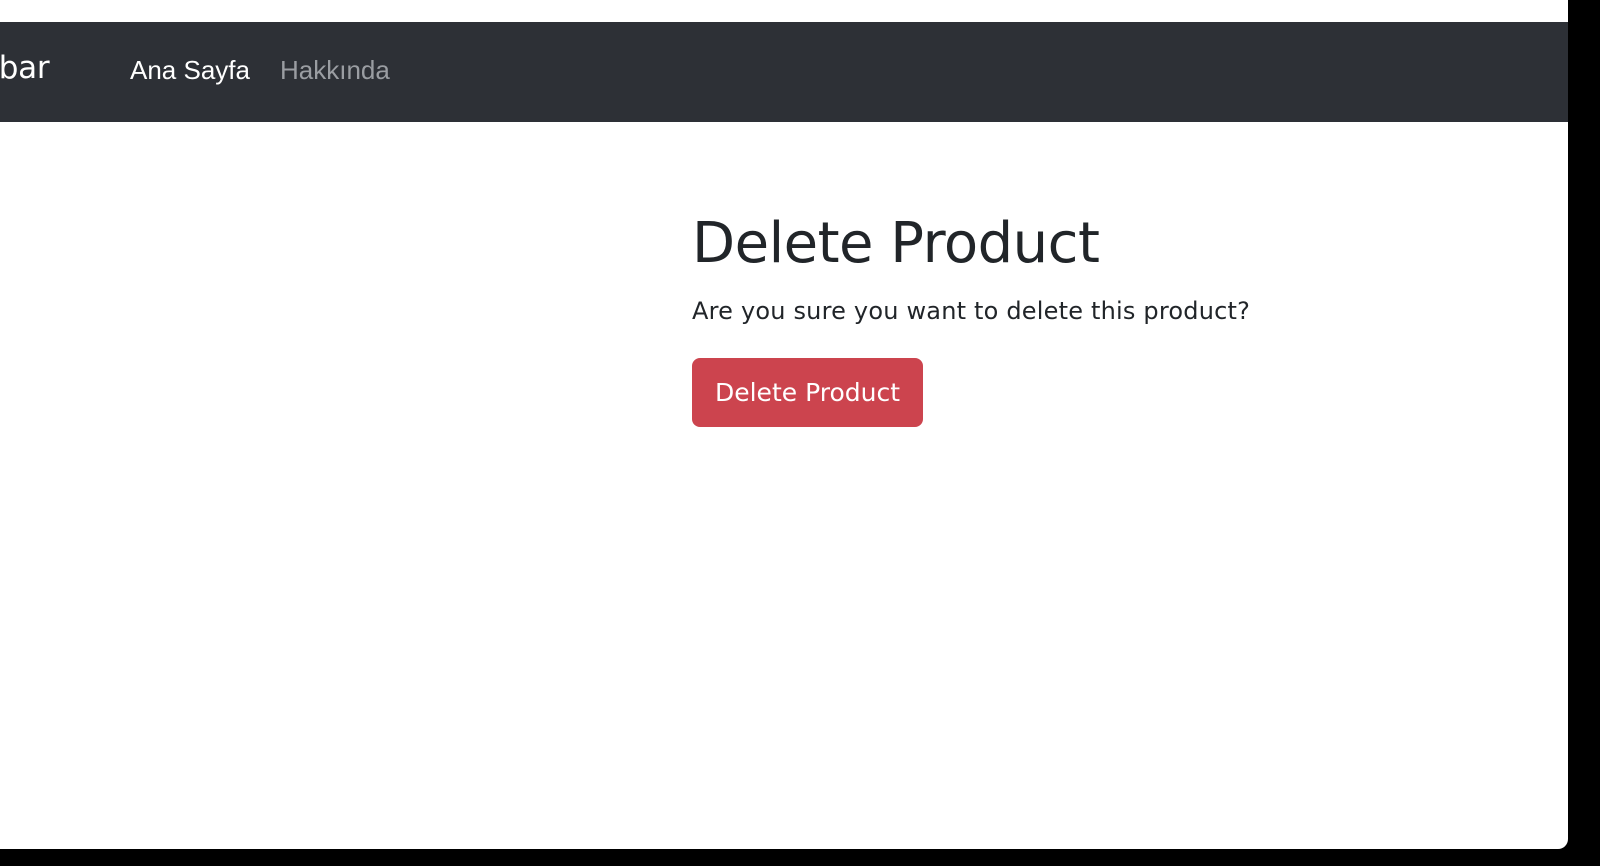  Describe the element at coordinates (335, 70) in the screenshot. I see `nav-link-hakkinda: Hakkında` at that location.